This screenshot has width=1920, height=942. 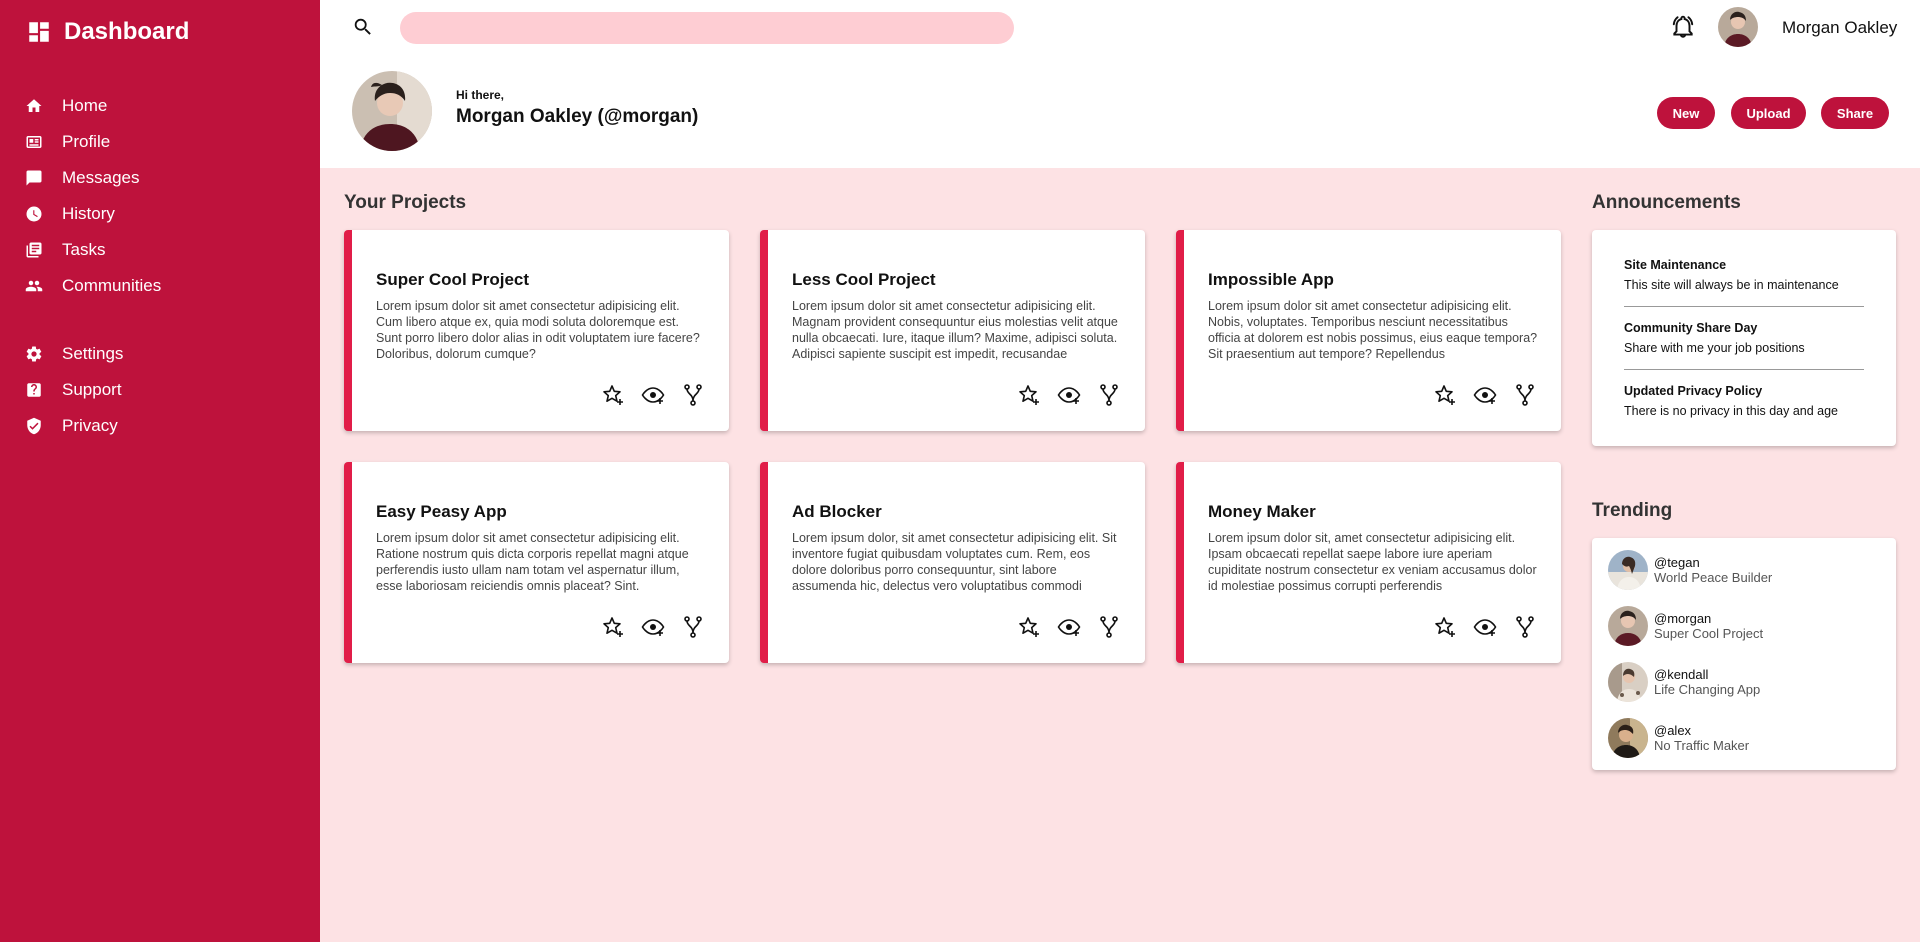 I want to click on trending-text: @alex No Traffic Maker, so click(x=1701, y=738).